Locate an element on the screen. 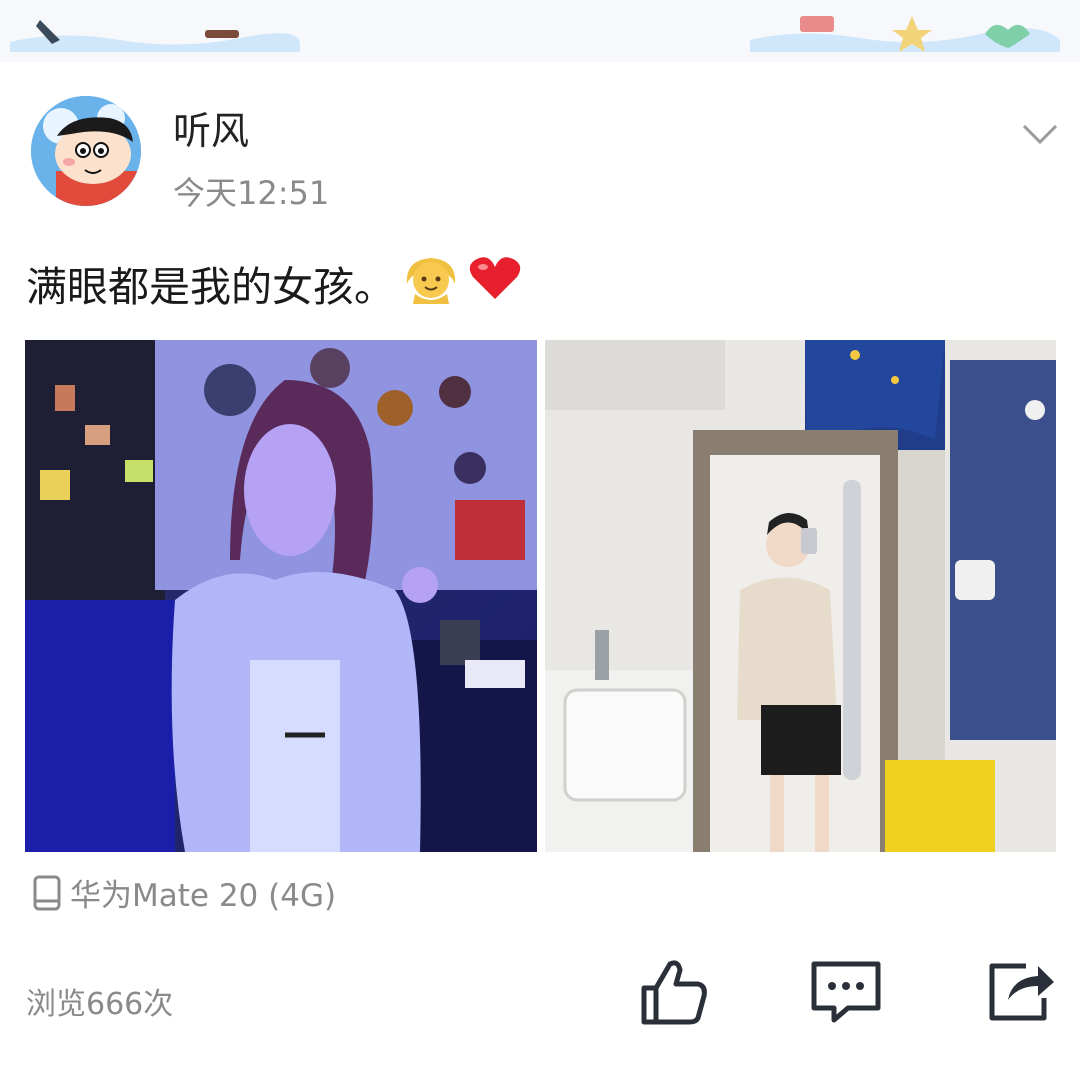 The width and height of the screenshot is (1080, 1069). share-button is located at coordinates (1020, 992).